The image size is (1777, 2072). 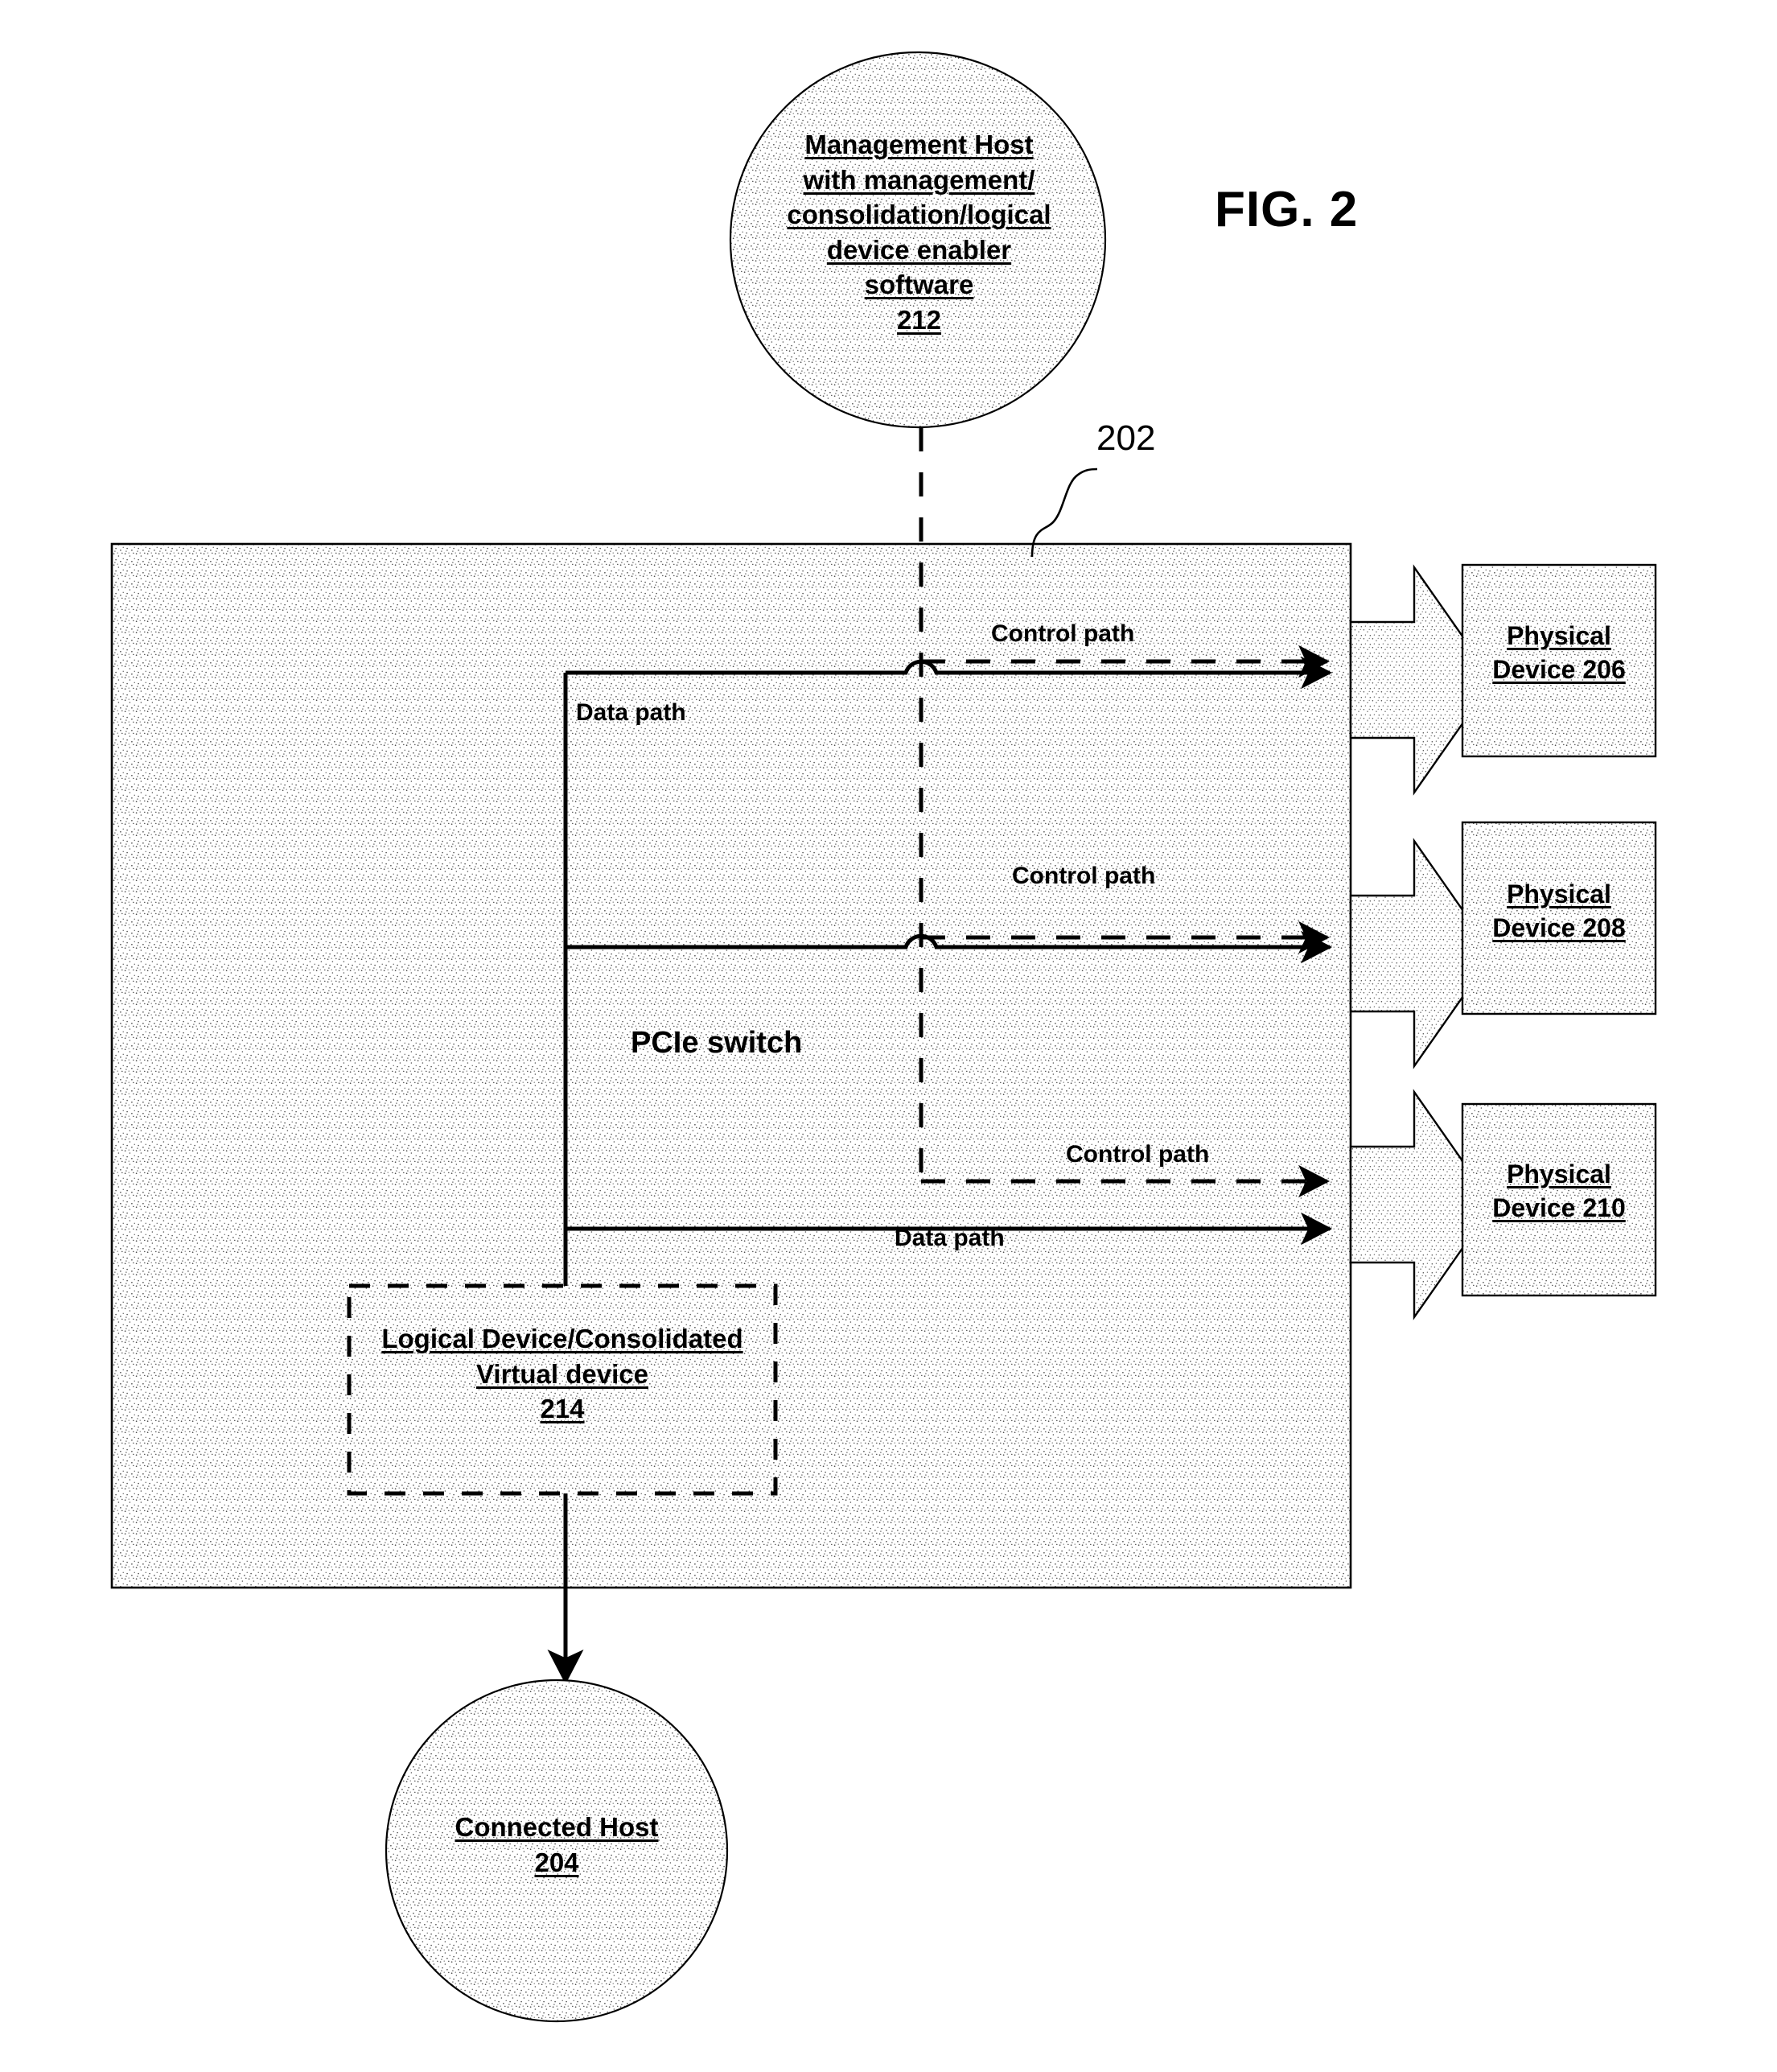 What do you see at coordinates (1063, 634) in the screenshot?
I see `control-path-1-label: Control path` at bounding box center [1063, 634].